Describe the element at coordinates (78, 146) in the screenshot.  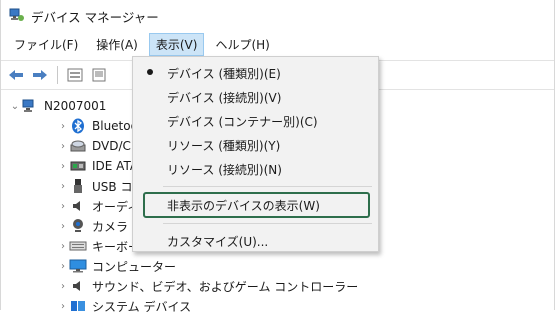
I see `dvd-drive-icon` at that location.